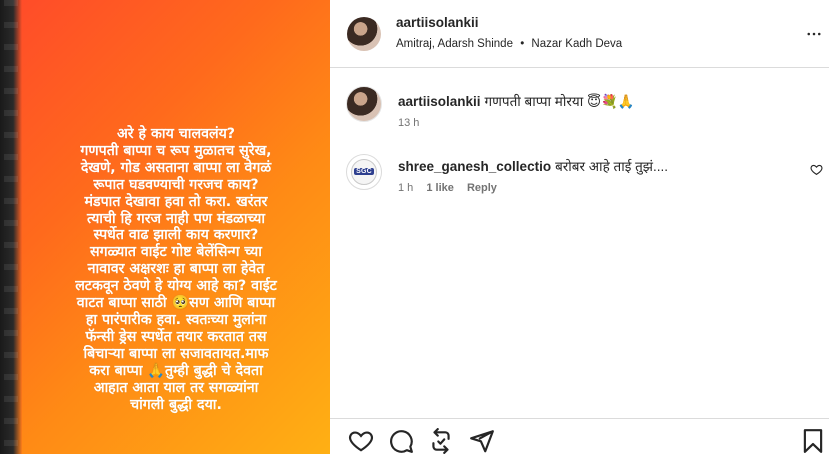  Describe the element at coordinates (814, 34) in the screenshot. I see `more-horizontal-icon` at that location.